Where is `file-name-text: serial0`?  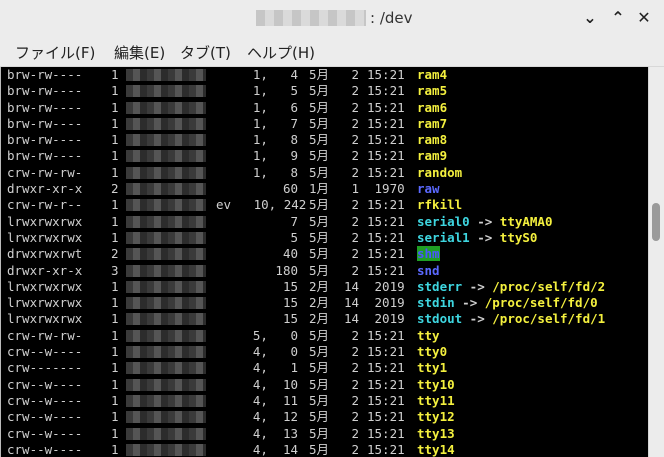
file-name-text: serial0 is located at coordinates (443, 221).